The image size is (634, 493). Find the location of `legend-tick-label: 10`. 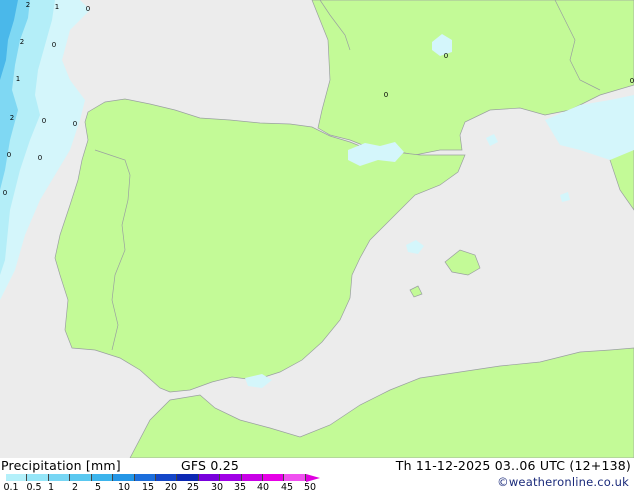

legend-tick-label: 10 is located at coordinates (124, 487).